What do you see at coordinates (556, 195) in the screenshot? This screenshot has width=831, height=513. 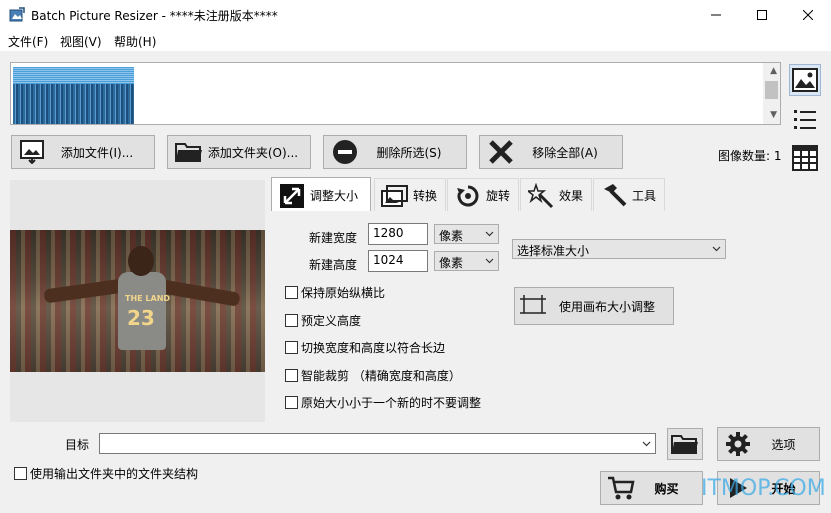 I see `tab-effects: 效果` at bounding box center [556, 195].